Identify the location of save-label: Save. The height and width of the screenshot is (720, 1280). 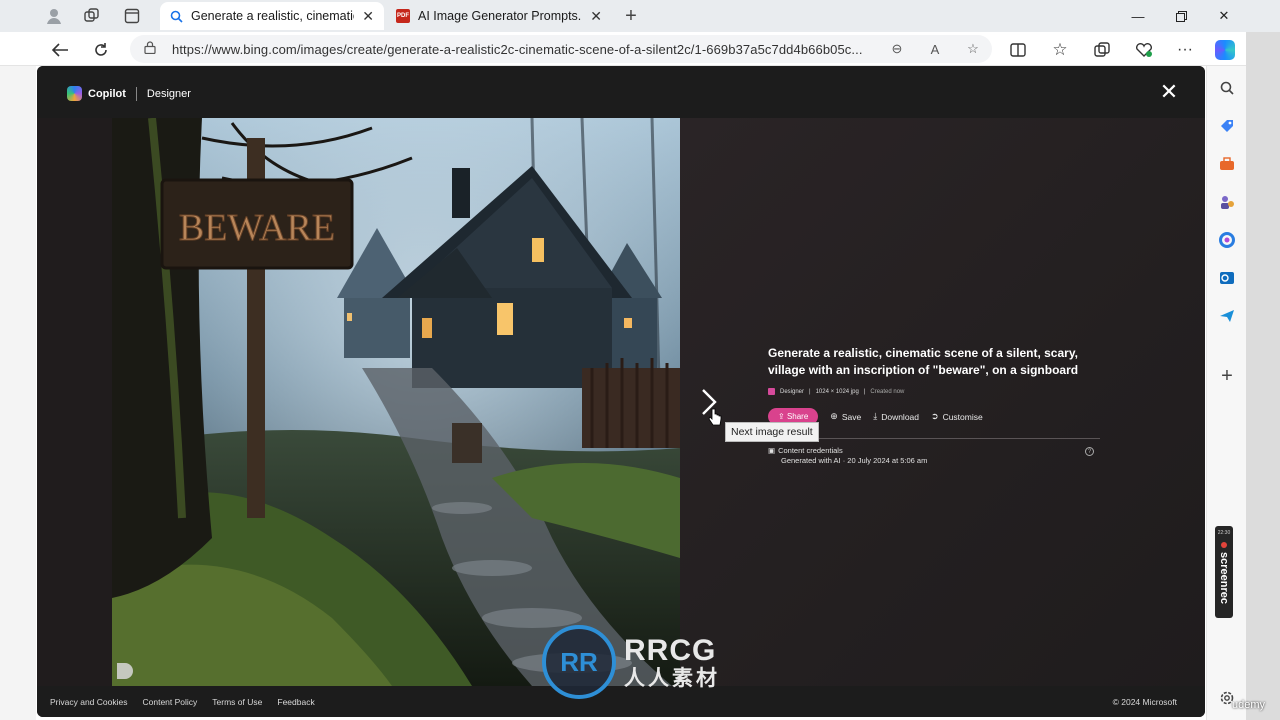
(851, 416).